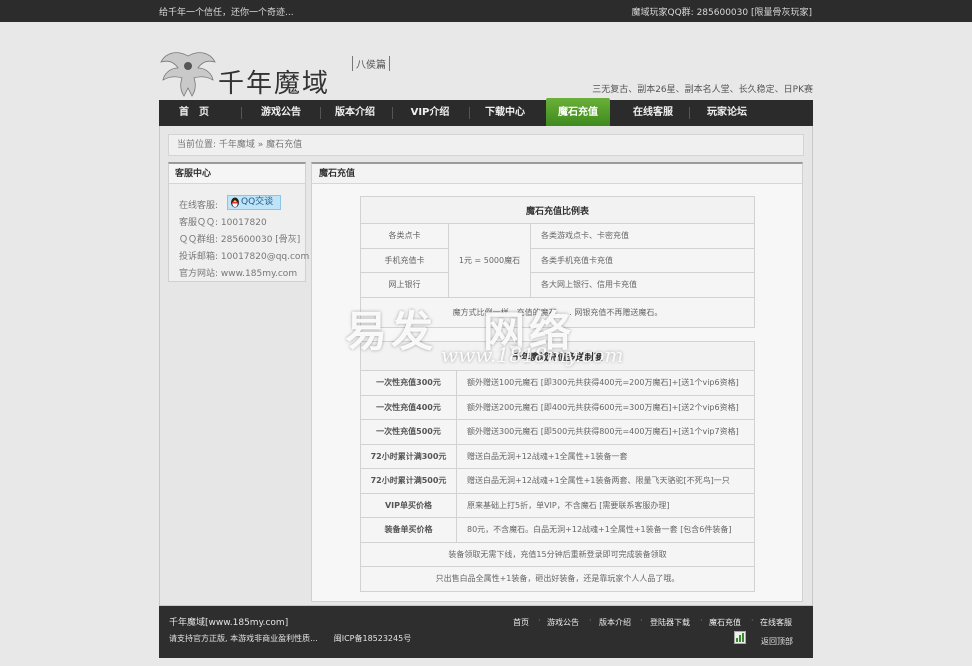 The width and height of the screenshot is (972, 666). What do you see at coordinates (244, 257) in the screenshot?
I see `service-email: 投诉邮箱: 10017820@qq.com` at bounding box center [244, 257].